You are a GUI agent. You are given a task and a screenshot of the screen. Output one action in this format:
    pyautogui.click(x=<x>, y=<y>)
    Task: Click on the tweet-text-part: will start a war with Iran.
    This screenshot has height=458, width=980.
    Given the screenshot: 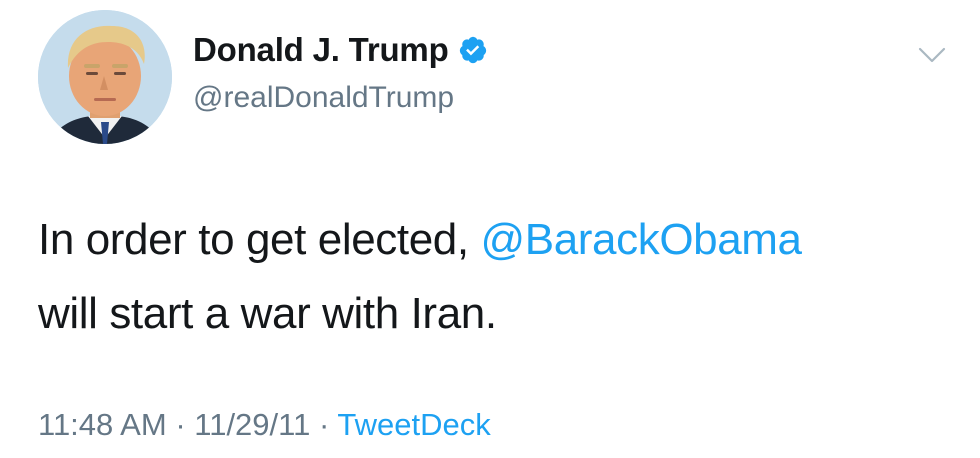 What is the action you would take?
    pyautogui.click(x=267, y=313)
    